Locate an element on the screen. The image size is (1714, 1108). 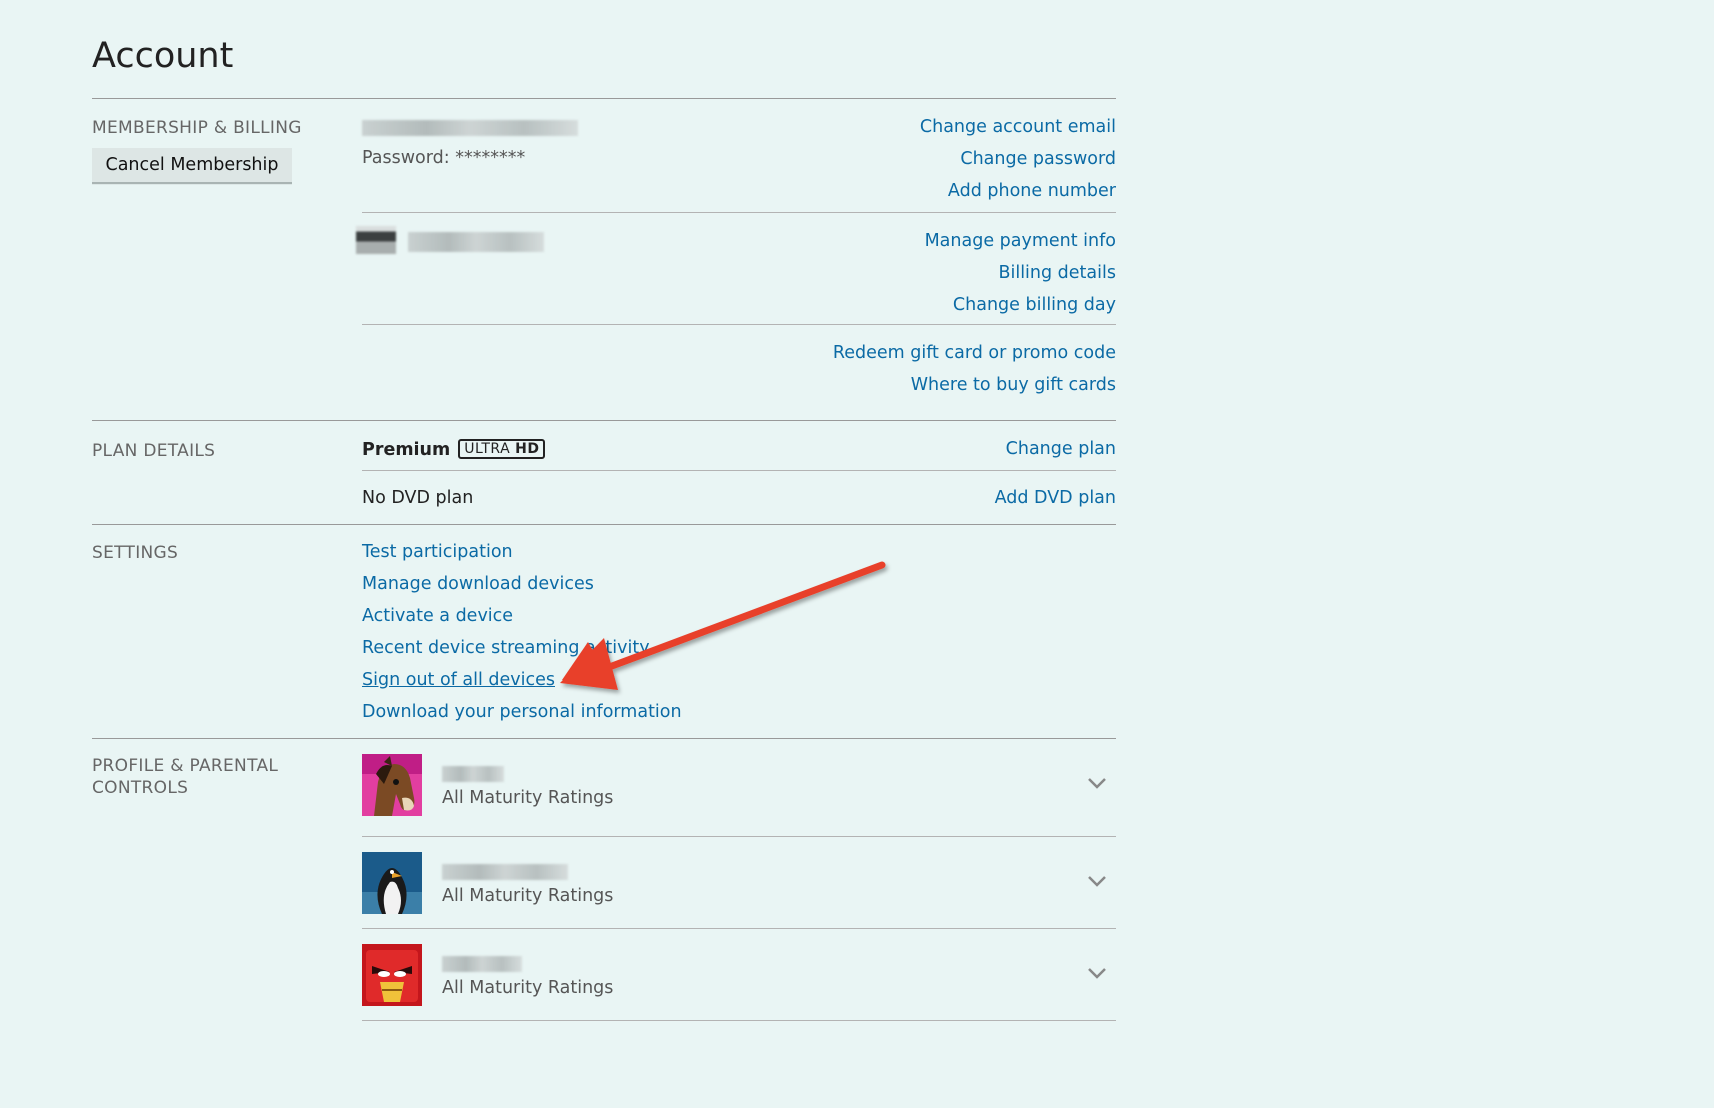
change-billing-day-link: Change billing day is located at coordinates (1020, 305).